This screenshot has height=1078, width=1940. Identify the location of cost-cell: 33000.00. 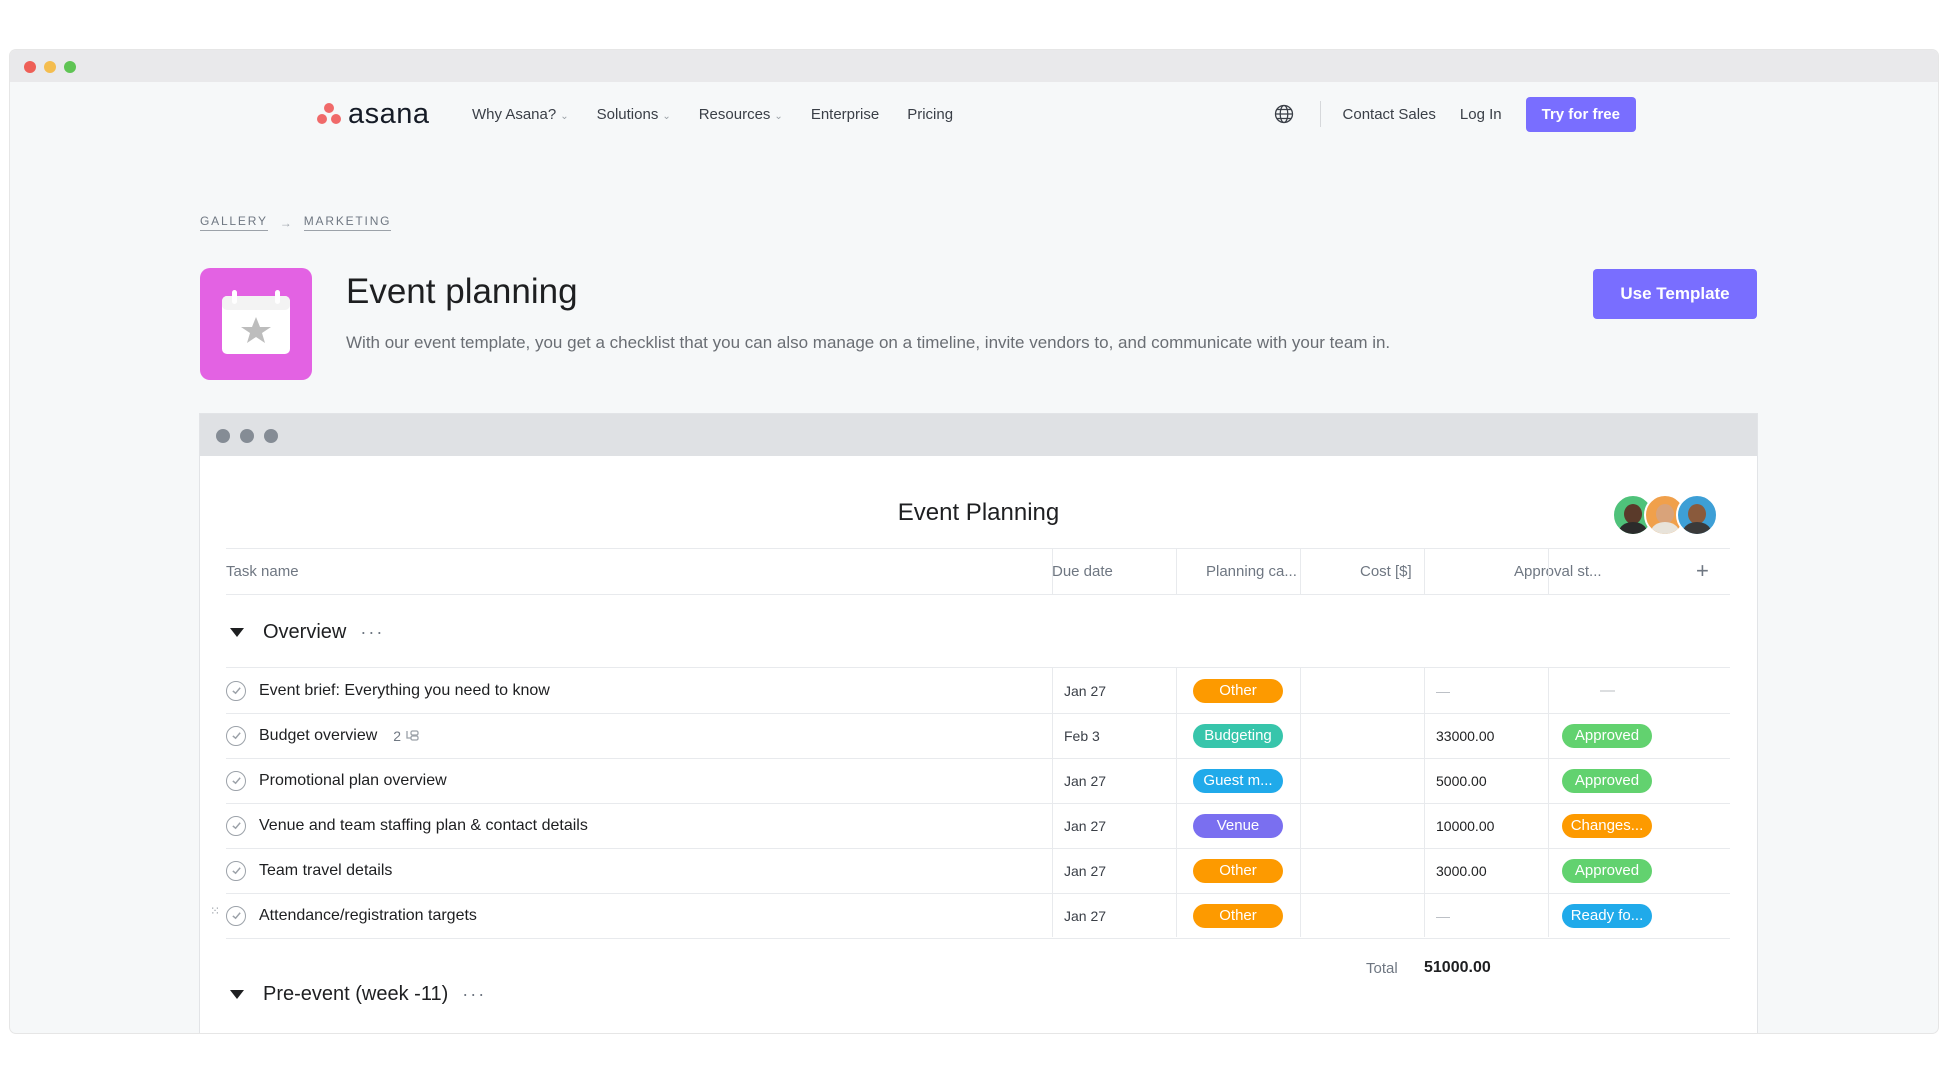
(1465, 735).